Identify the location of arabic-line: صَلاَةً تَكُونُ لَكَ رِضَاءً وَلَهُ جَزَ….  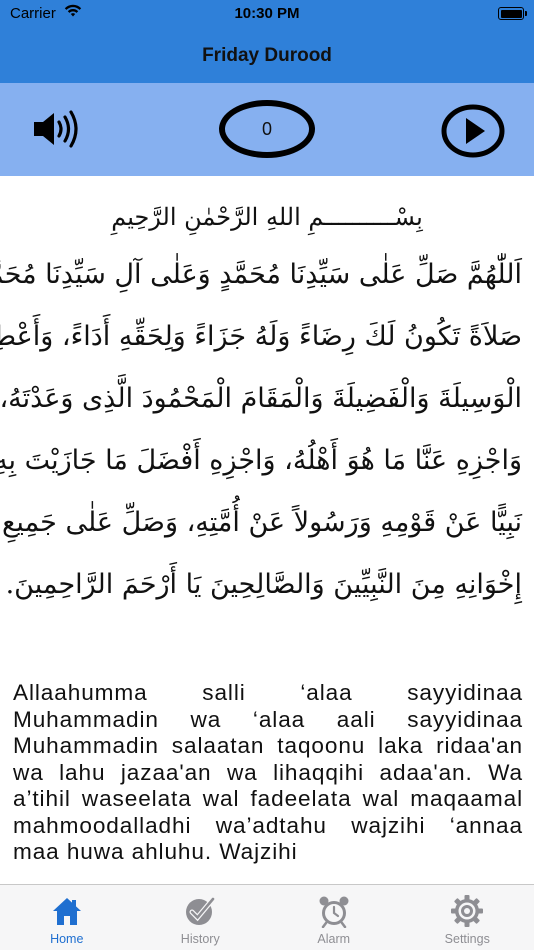
(261, 336).